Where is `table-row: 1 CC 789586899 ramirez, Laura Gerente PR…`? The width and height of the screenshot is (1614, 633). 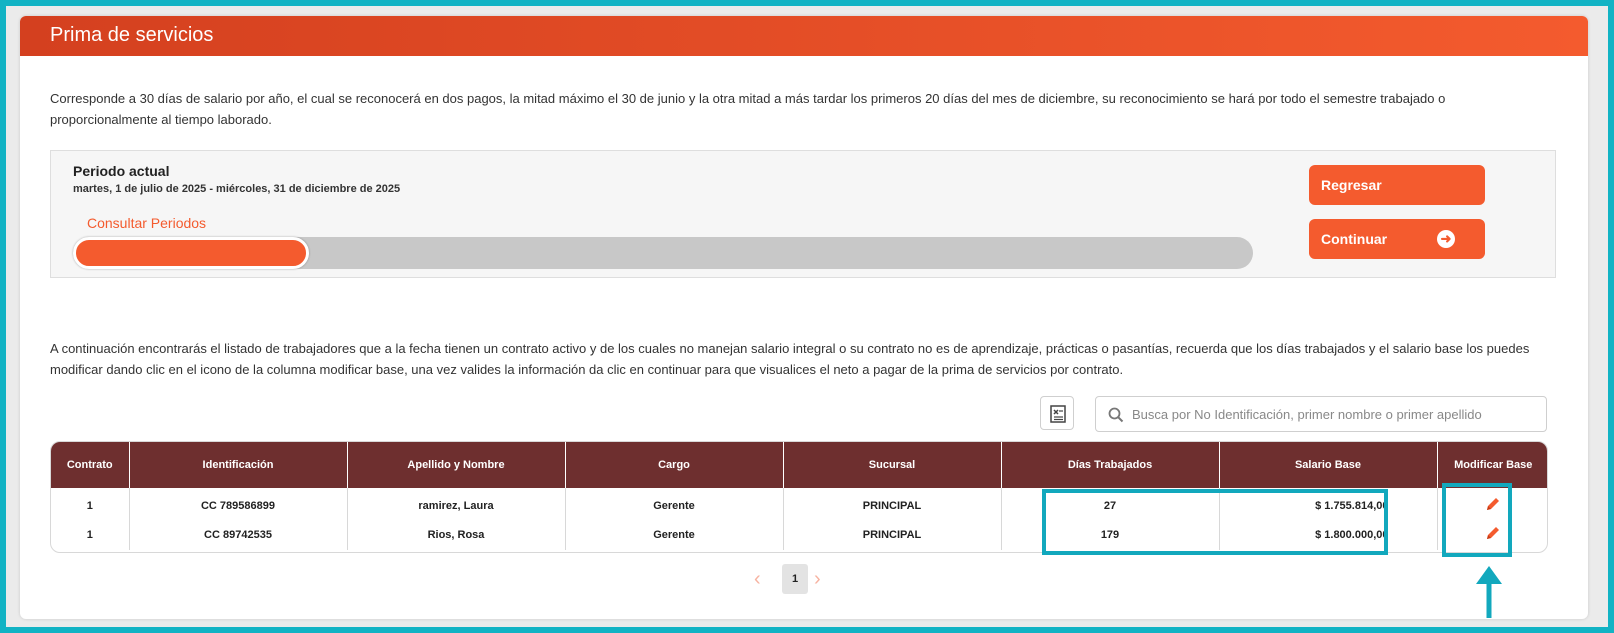
table-row: 1 CC 789586899 ramirez, Laura Gerente PR… is located at coordinates (799, 503).